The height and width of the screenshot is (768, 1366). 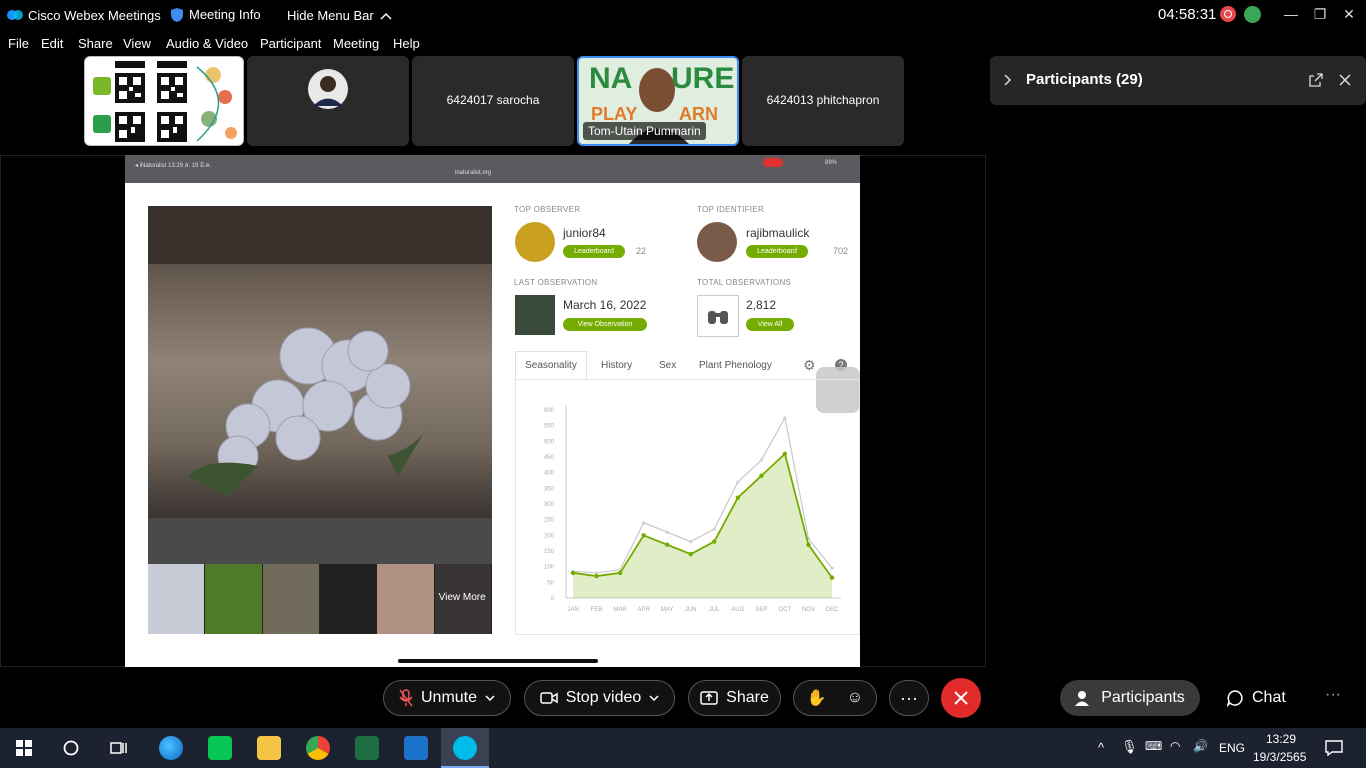 I want to click on chevron-up-icon, so click(x=386, y=16).